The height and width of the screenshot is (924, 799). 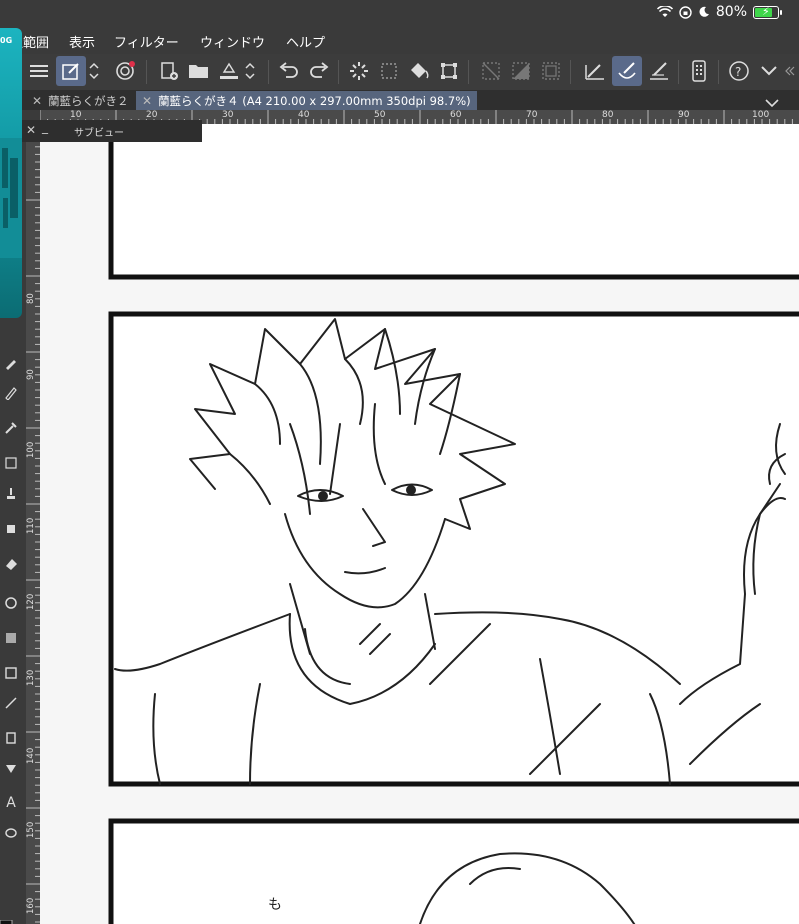 I want to click on menu-window: ウィンドウ, so click(x=232, y=41).